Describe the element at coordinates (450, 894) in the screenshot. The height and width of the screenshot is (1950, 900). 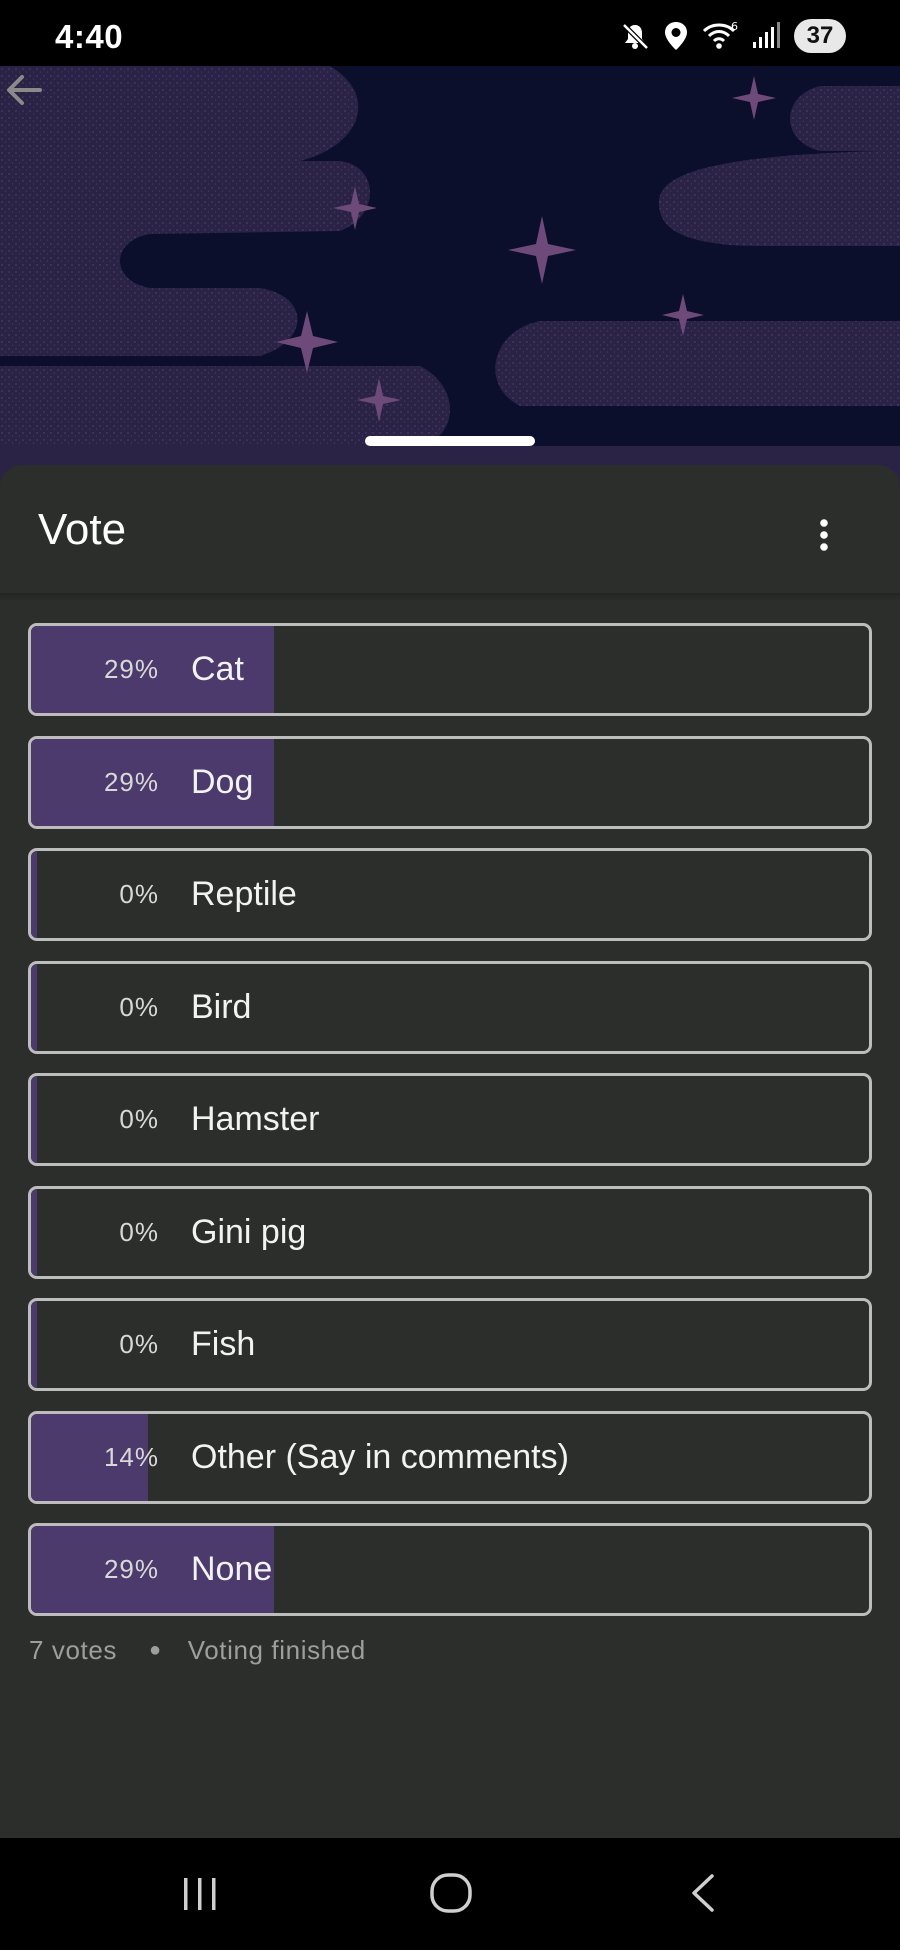
I see `poll-option-reptile: 0% Reptile` at that location.